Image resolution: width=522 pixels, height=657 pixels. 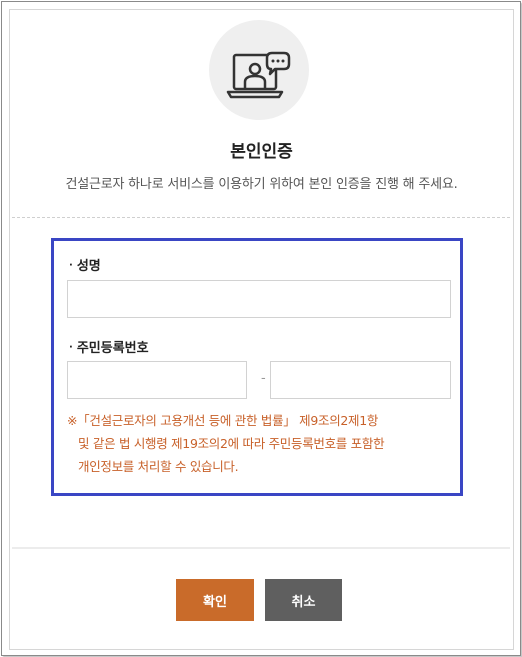 What do you see at coordinates (360, 380) in the screenshot?
I see `rrn-back-input` at bounding box center [360, 380].